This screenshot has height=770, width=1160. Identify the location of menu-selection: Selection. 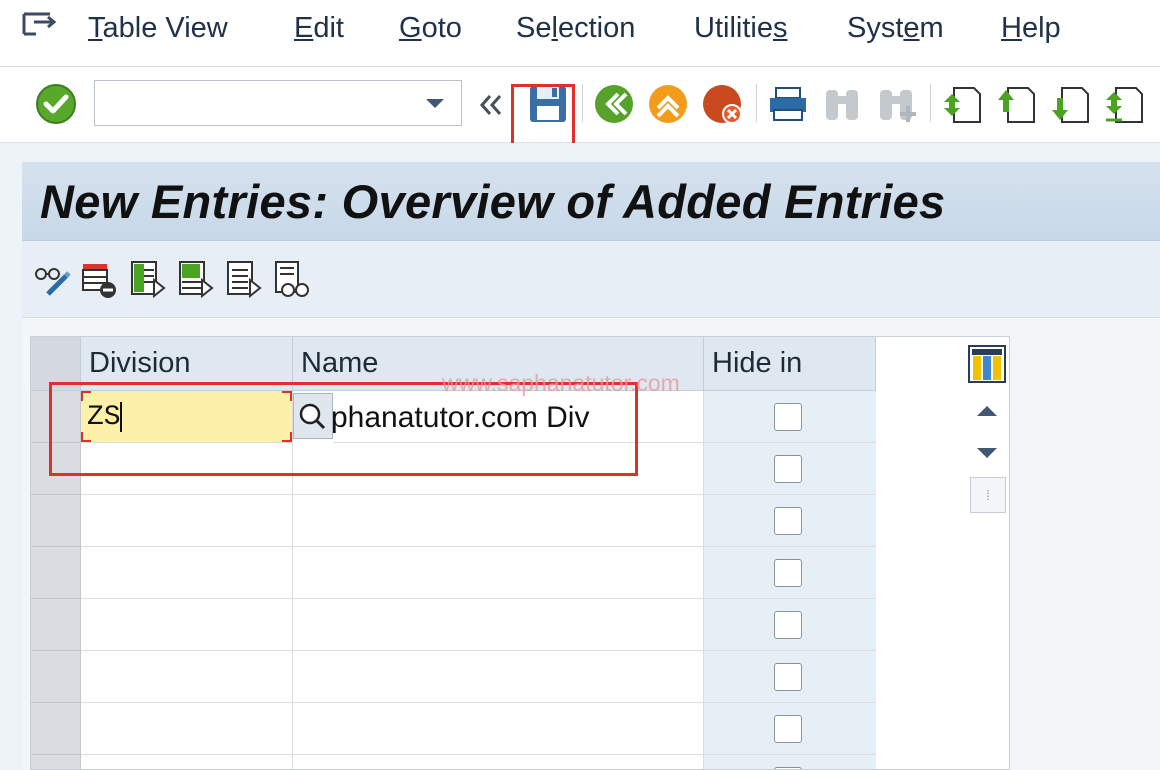
(575, 28).